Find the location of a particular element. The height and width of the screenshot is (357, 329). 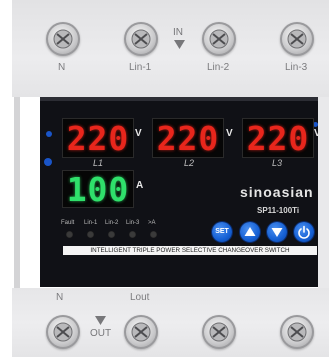

triangle-up-icon is located at coordinates (250, 231).